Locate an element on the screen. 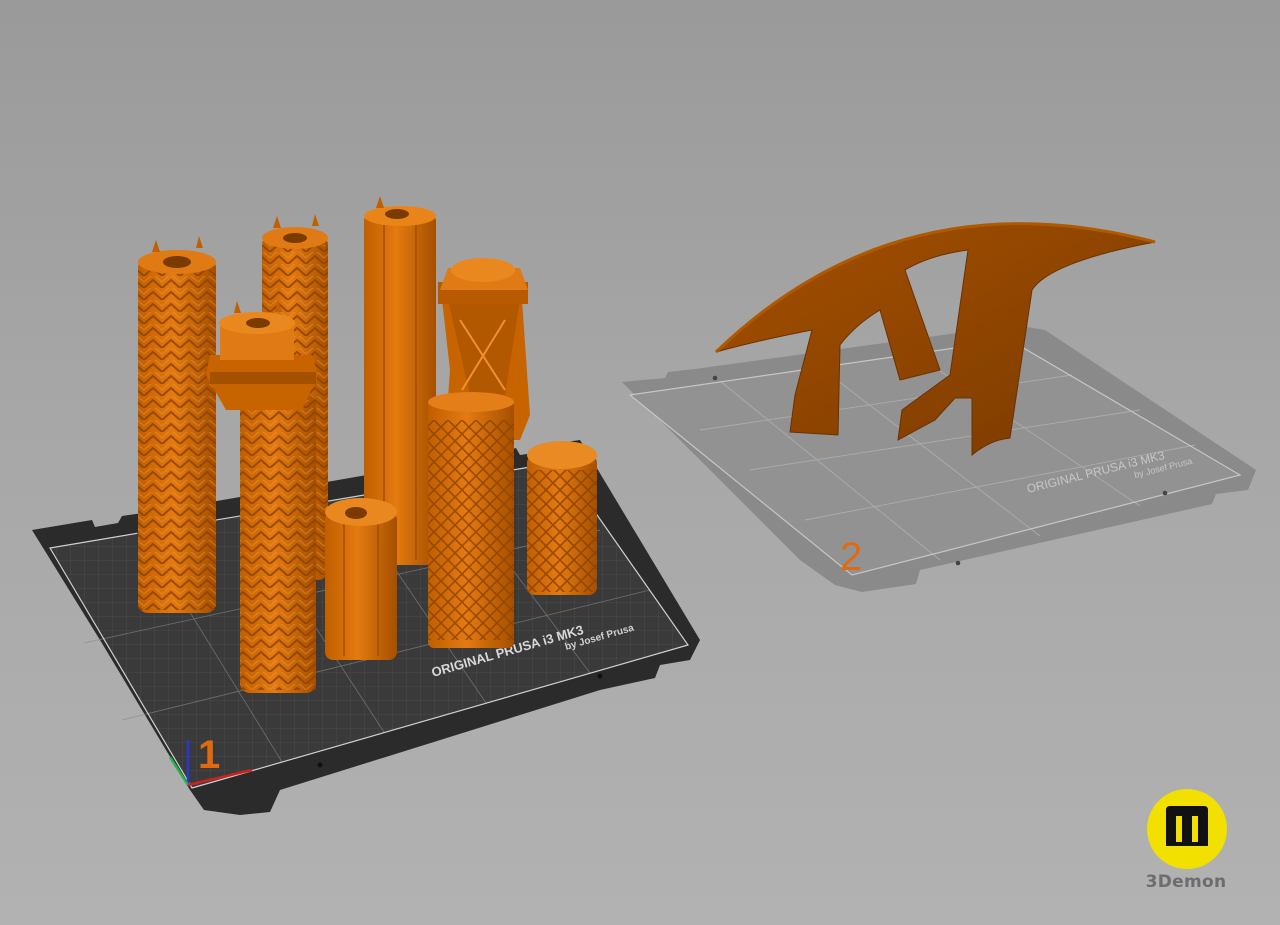  3demon-logo-icon is located at coordinates (1187, 829).